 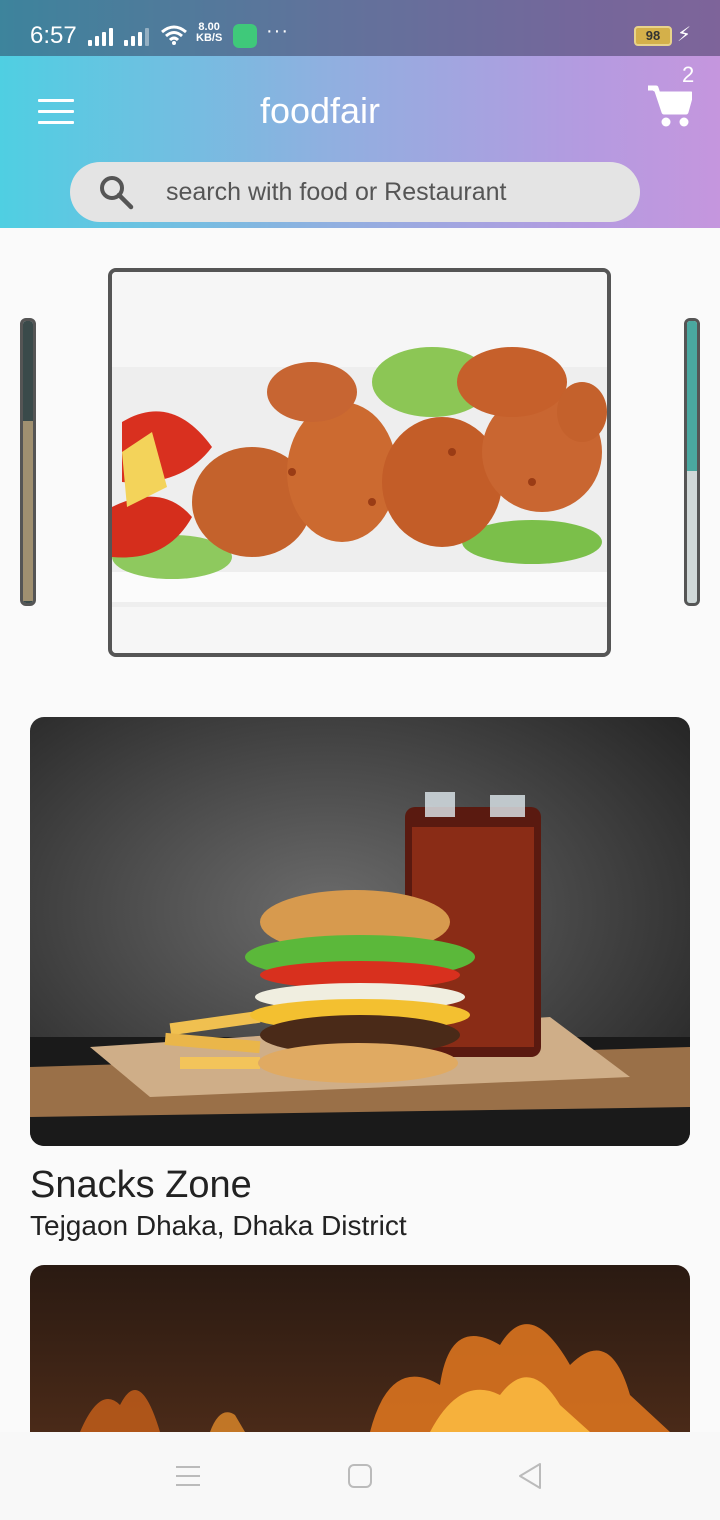 What do you see at coordinates (245, 36) in the screenshot?
I see `notification-app-icon` at bounding box center [245, 36].